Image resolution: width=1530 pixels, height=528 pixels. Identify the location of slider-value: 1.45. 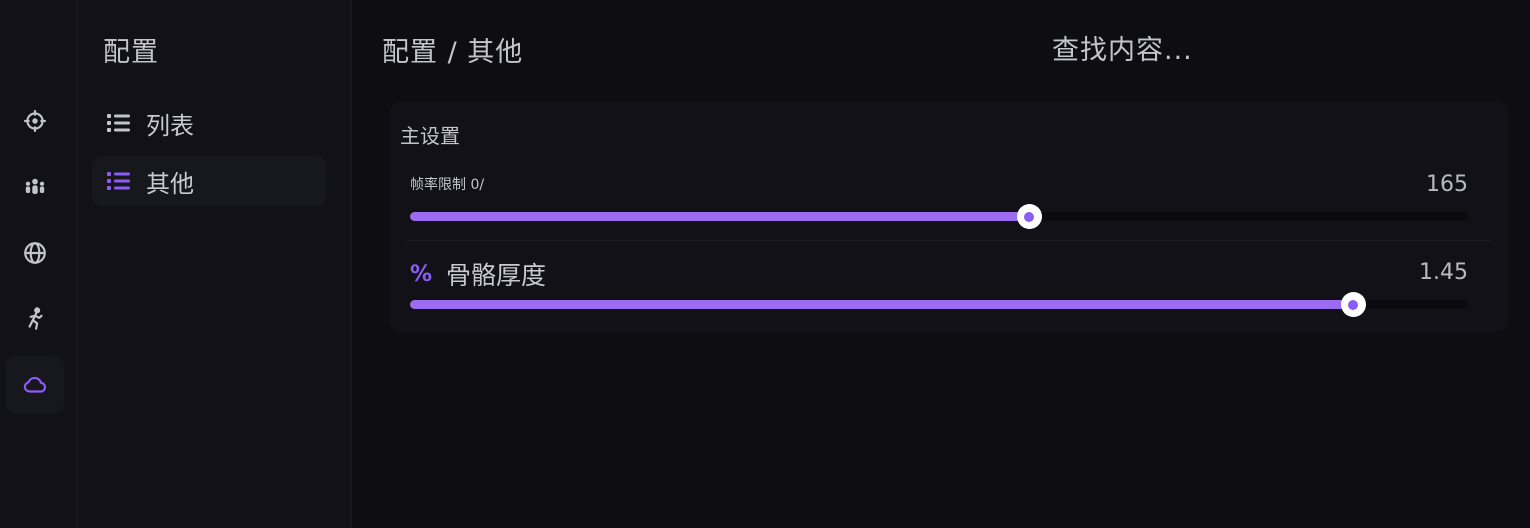
(1443, 272).